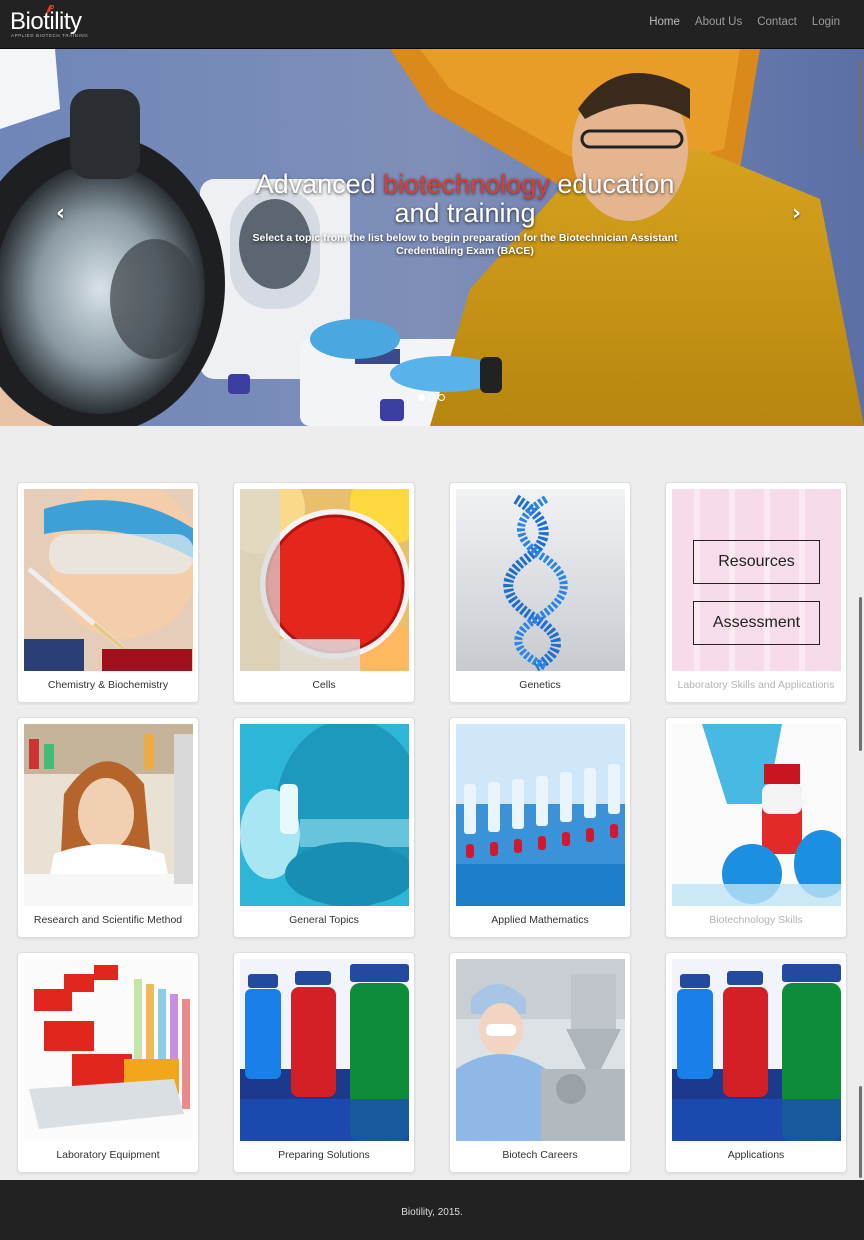  What do you see at coordinates (466, 184) in the screenshot?
I see `hero-title-highlight: biotechnology` at bounding box center [466, 184].